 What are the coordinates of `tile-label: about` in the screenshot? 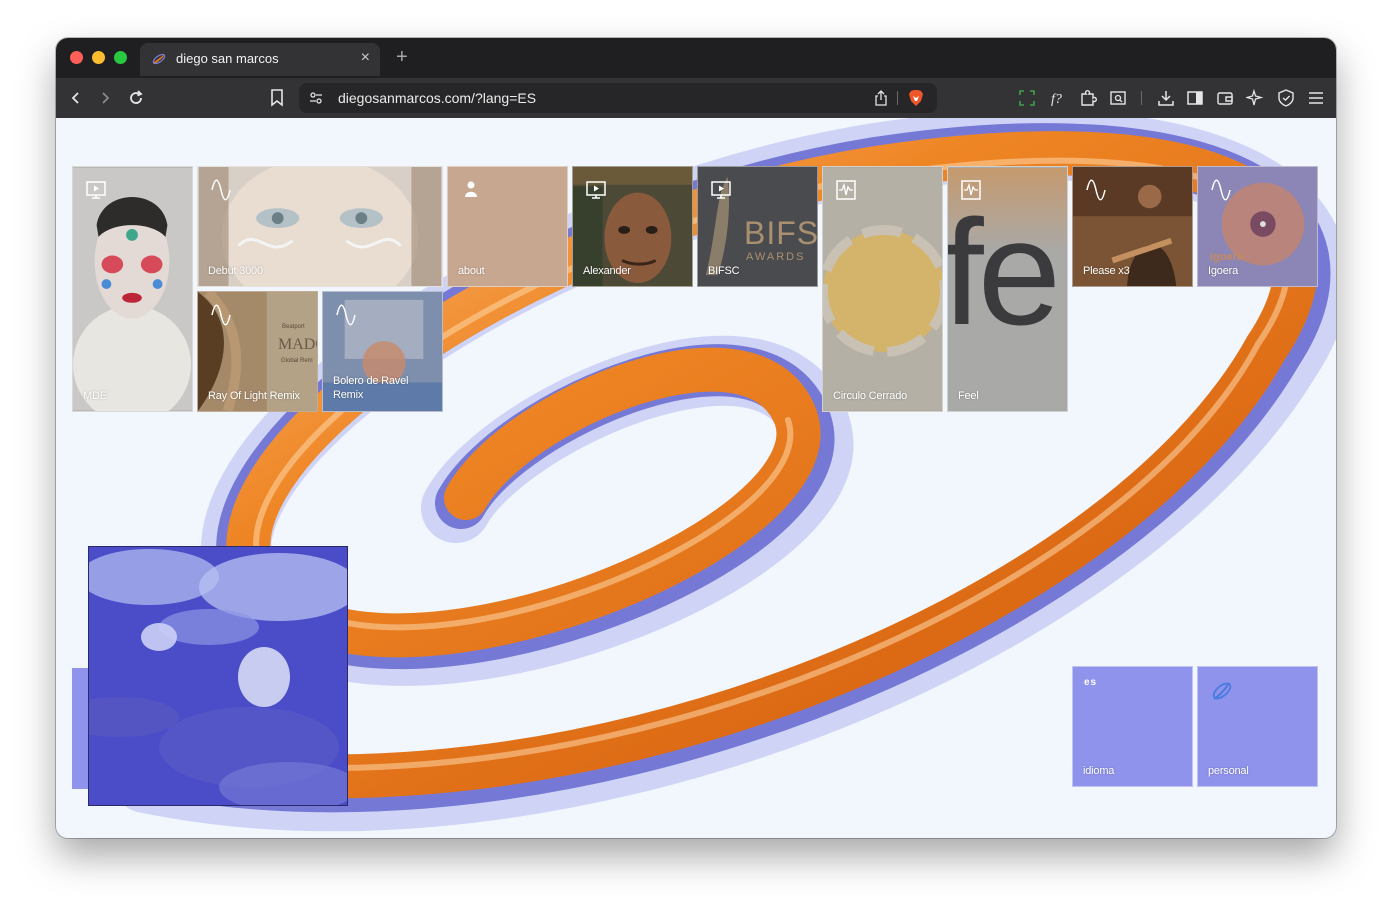 It's located at (471, 271).